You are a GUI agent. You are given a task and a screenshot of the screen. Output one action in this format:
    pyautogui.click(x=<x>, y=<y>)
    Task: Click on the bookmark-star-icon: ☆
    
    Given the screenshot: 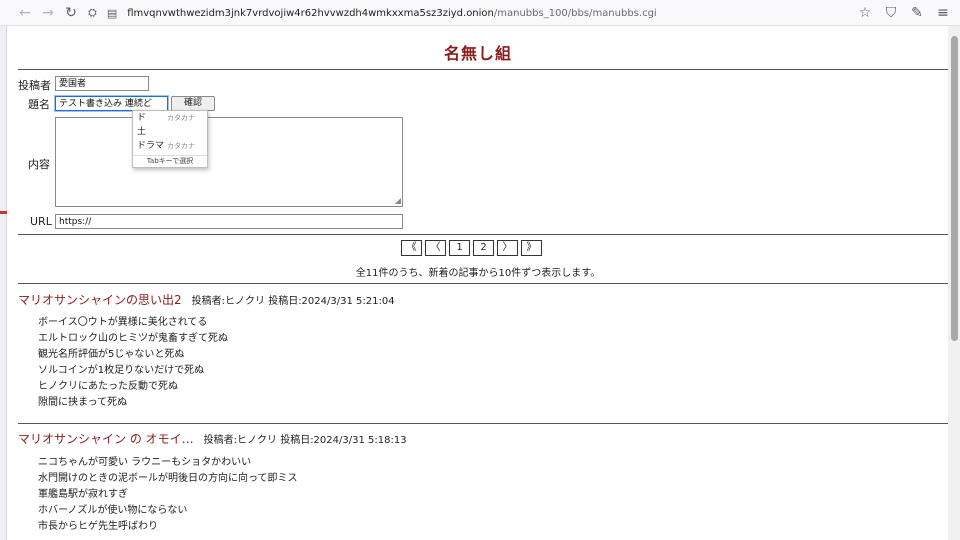 What is the action you would take?
    pyautogui.click(x=865, y=13)
    